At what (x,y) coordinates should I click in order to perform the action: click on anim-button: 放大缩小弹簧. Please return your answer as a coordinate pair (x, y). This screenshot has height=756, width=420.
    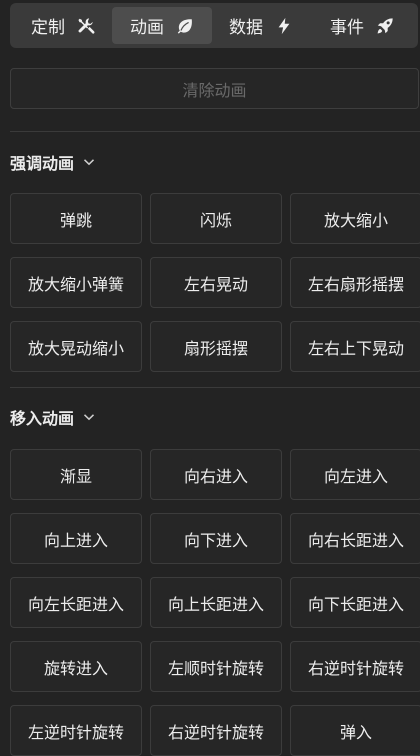
    Looking at the image, I should click on (76, 282).